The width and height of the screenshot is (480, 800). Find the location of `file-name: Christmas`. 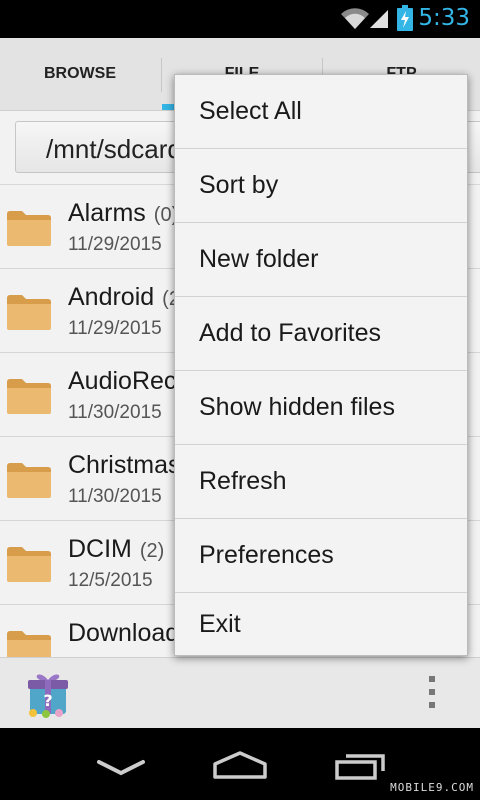

file-name: Christmas is located at coordinates (124, 465).